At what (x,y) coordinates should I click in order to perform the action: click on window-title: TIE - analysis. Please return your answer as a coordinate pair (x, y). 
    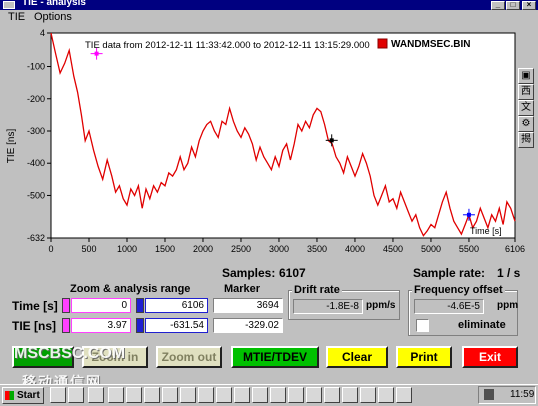
    Looking at the image, I should click on (54, 4).